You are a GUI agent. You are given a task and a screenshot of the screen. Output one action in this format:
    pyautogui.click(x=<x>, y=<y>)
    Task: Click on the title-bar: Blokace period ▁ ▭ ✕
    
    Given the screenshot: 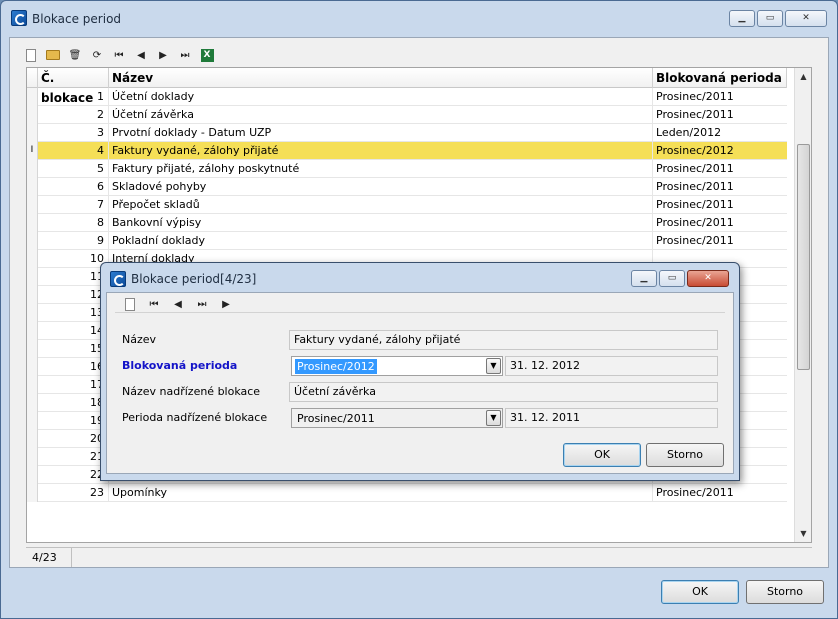 What is the action you would take?
    pyautogui.click(x=419, y=19)
    